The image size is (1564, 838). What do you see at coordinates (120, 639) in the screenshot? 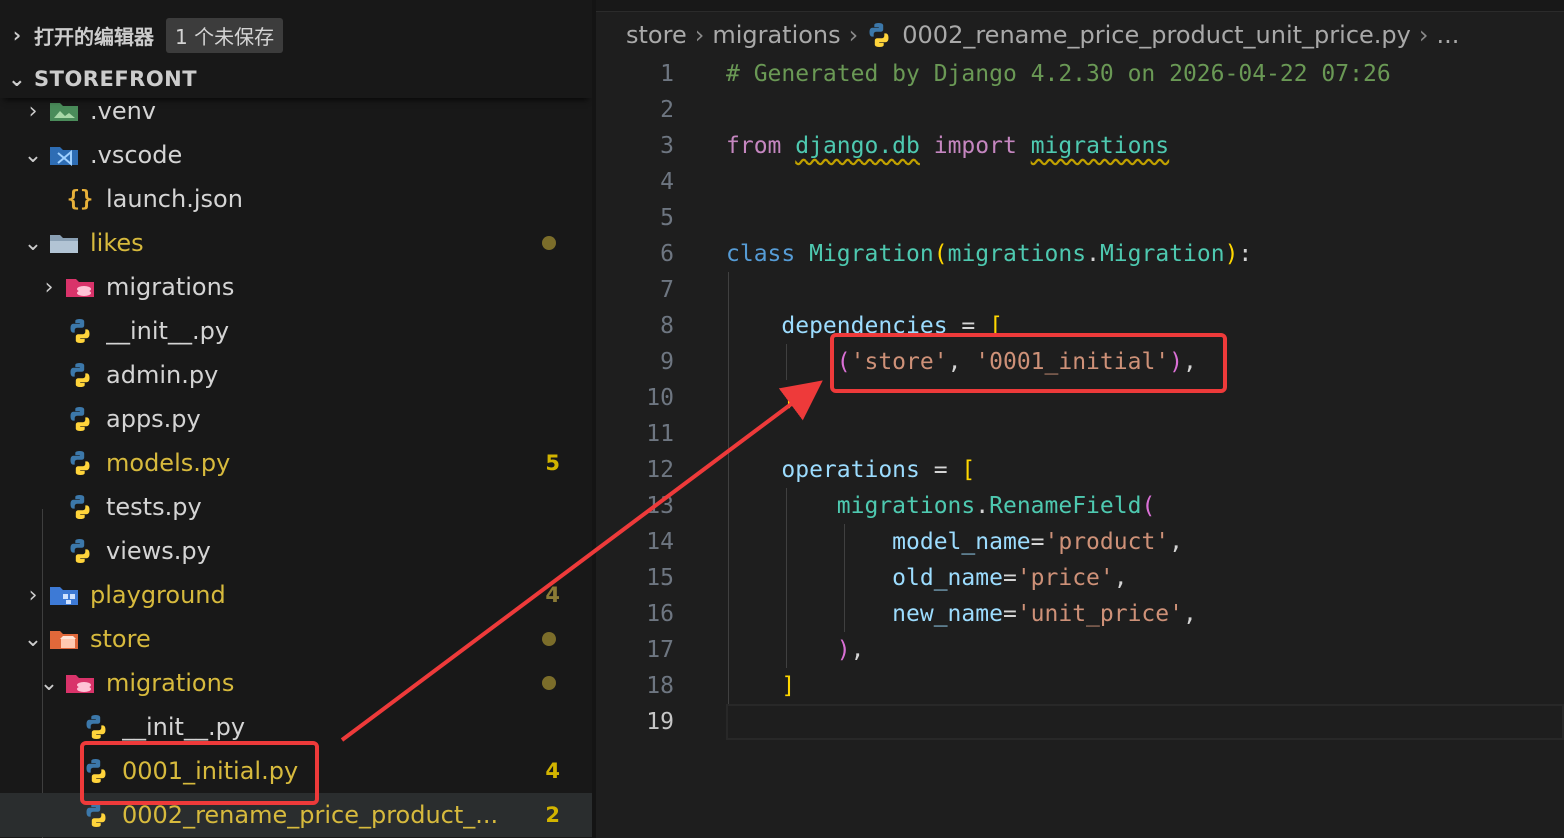
I see `tree-item-label: store` at bounding box center [120, 639].